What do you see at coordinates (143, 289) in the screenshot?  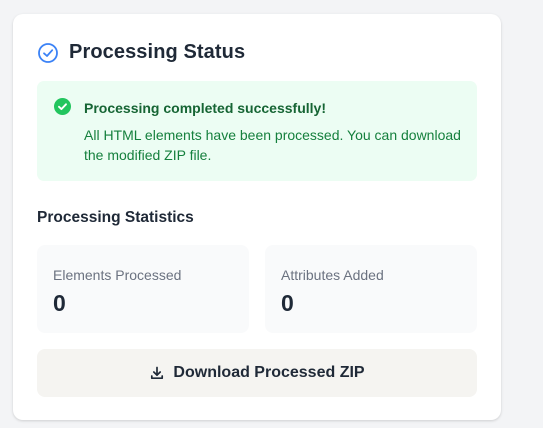 I see `stat-elements-processed: Elements Processed 0` at bounding box center [143, 289].